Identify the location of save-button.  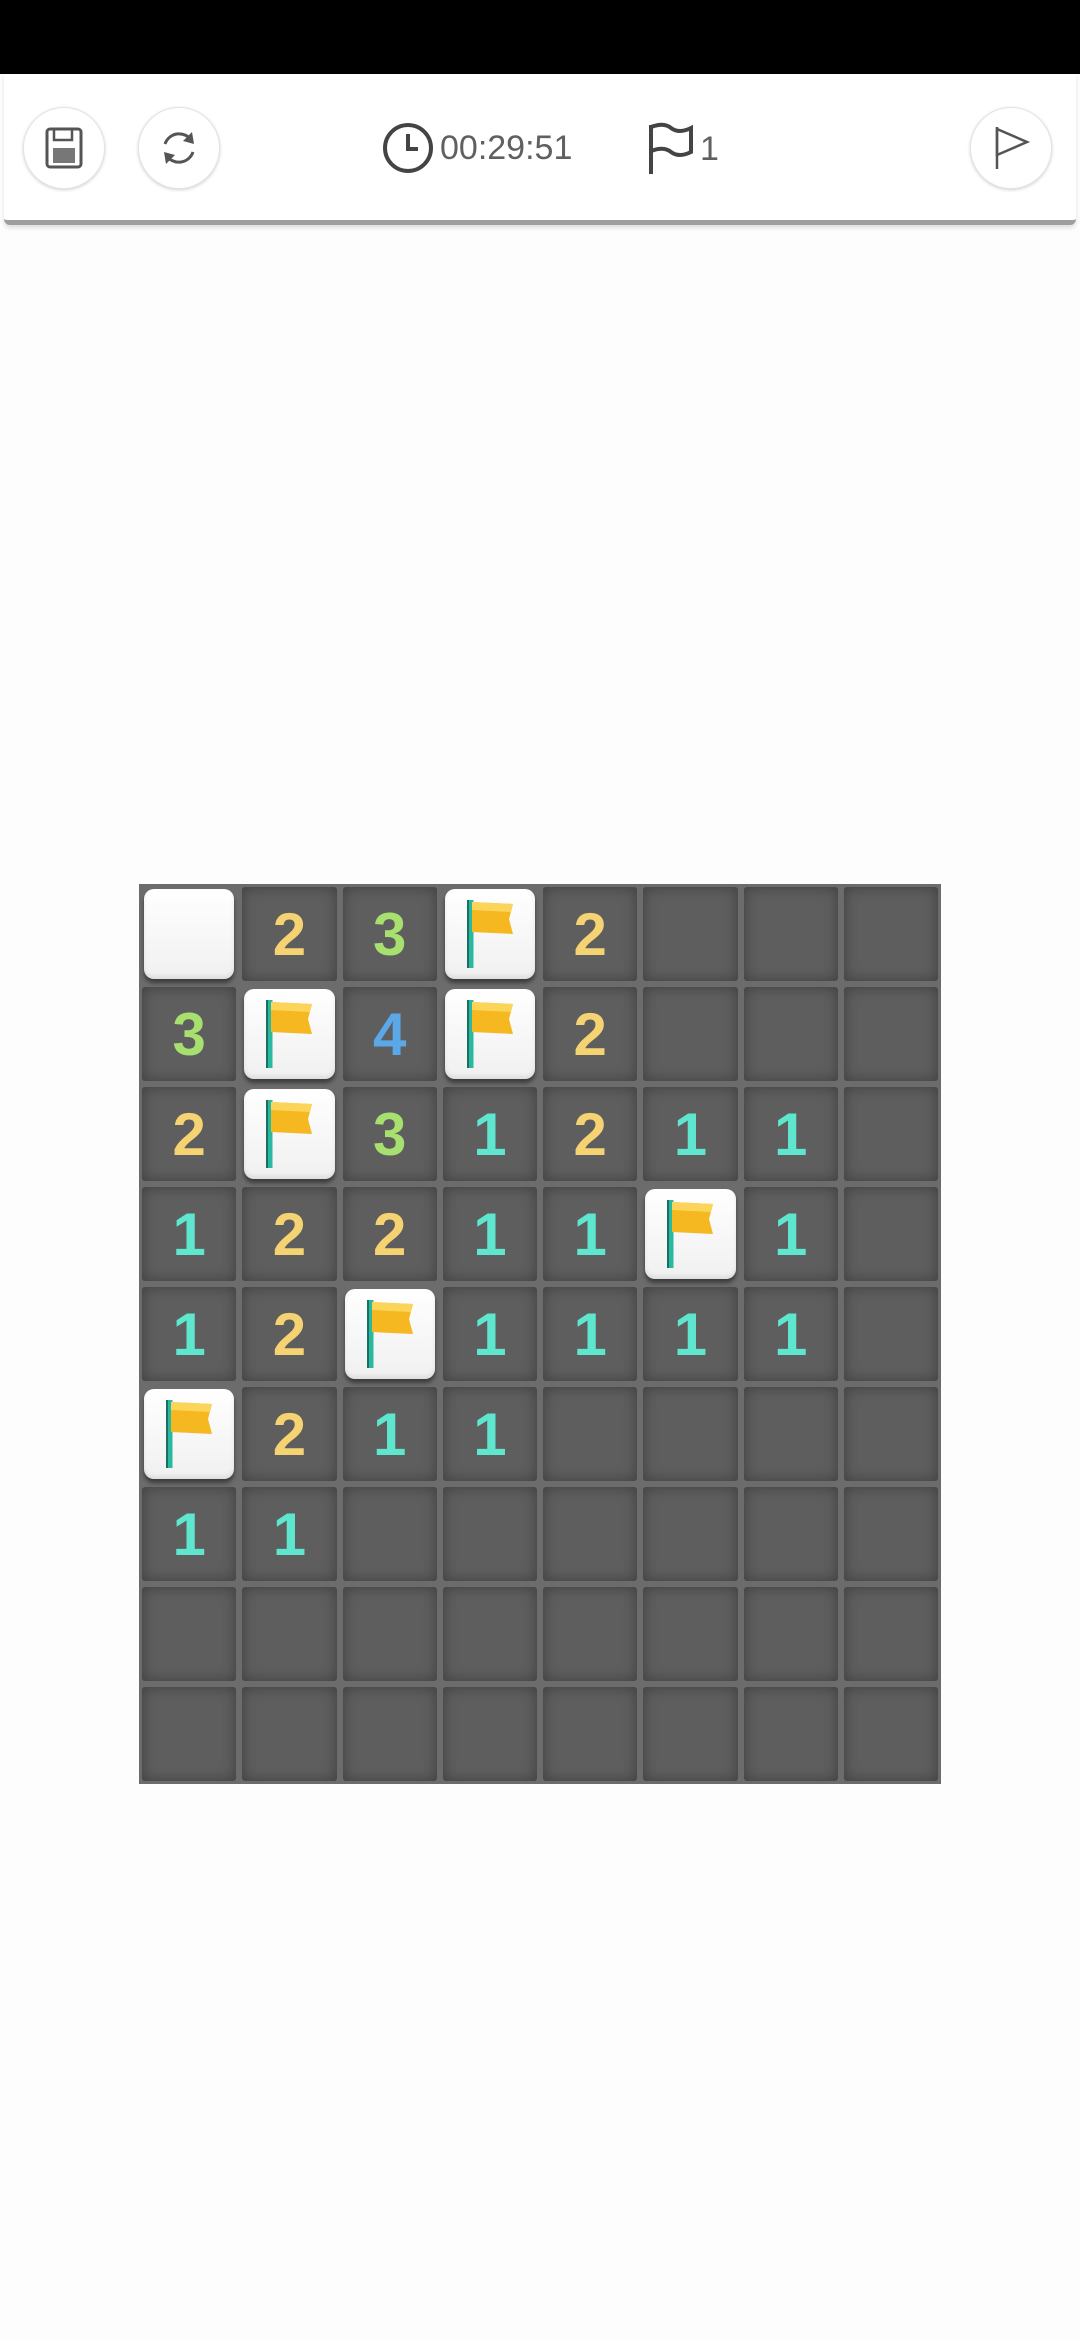
(64, 148).